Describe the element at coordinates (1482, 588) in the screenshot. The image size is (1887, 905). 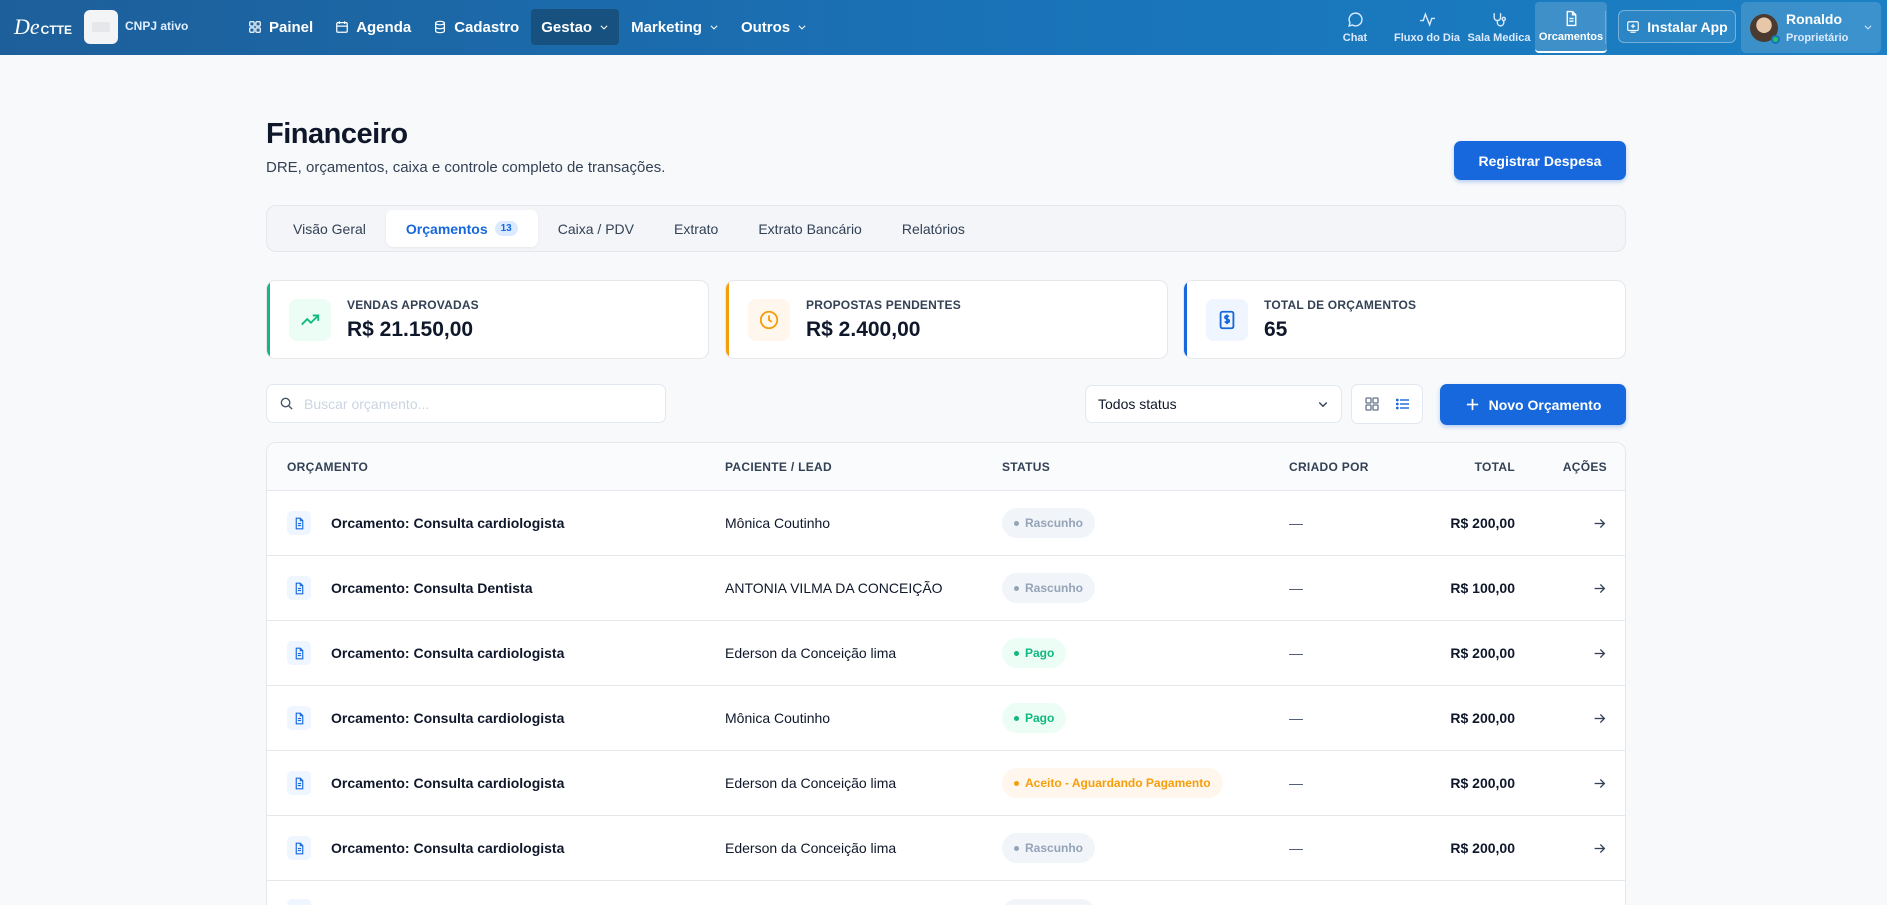
I see `budget-total: R$ 100,00` at that location.